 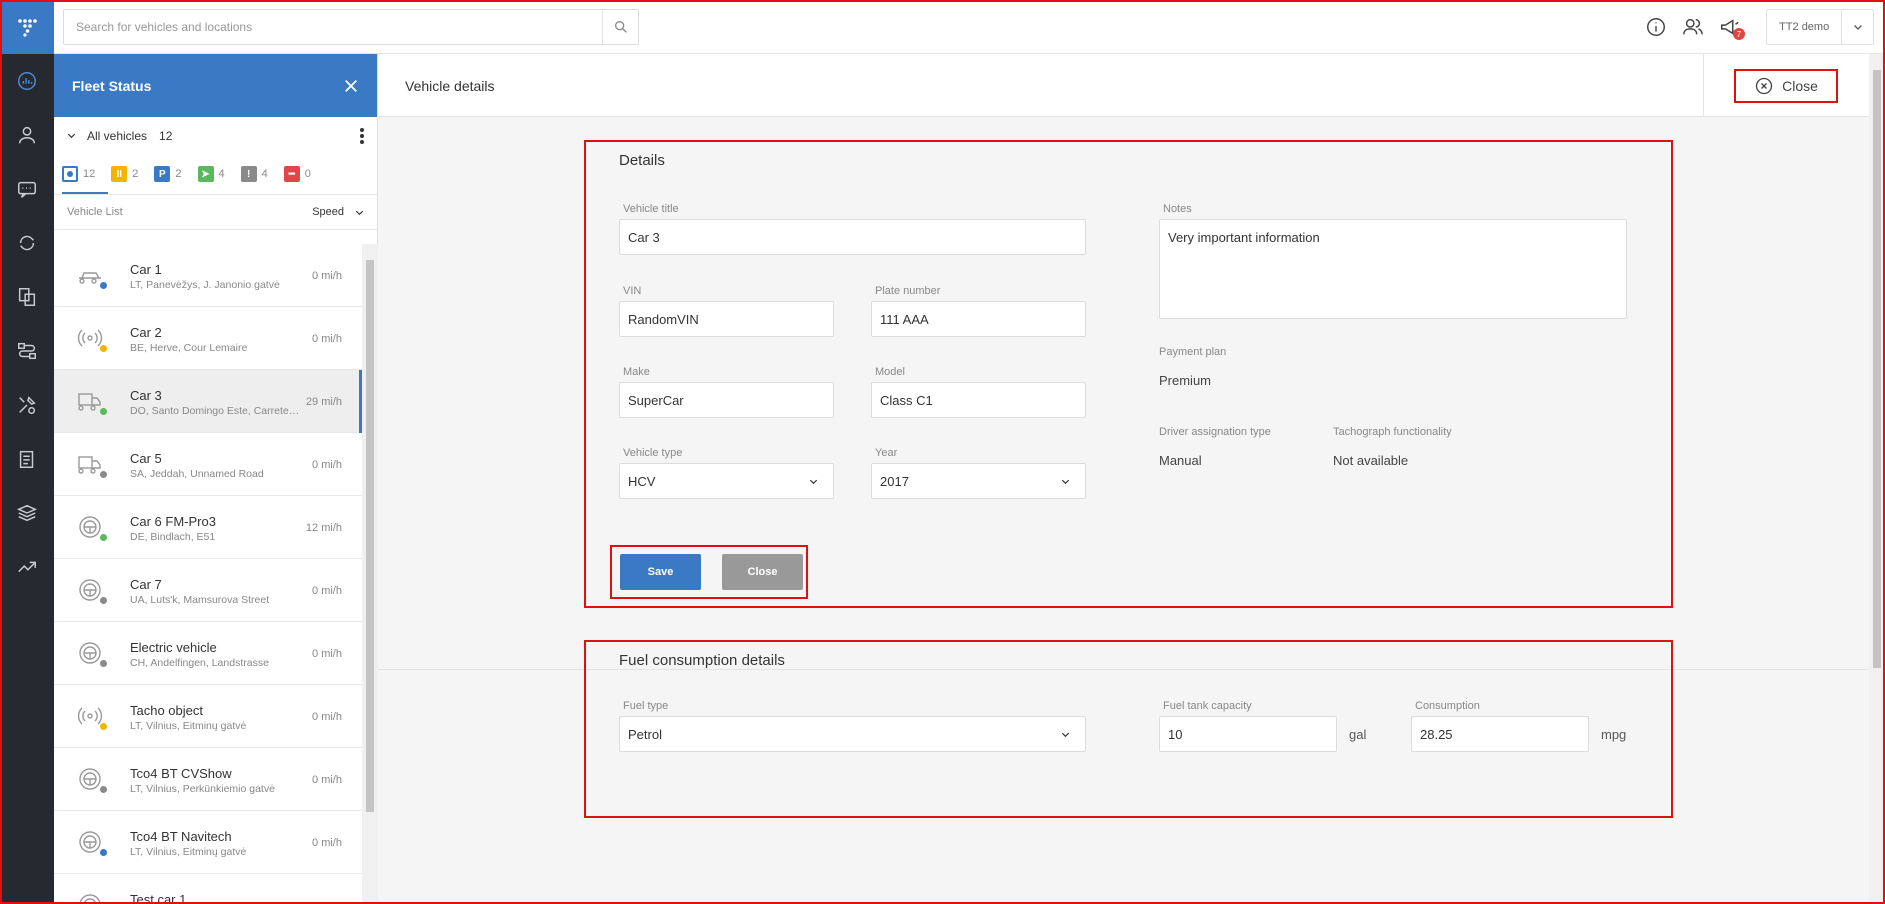 What do you see at coordinates (1820, 27) in the screenshot?
I see `account-menu: TT2 demo` at bounding box center [1820, 27].